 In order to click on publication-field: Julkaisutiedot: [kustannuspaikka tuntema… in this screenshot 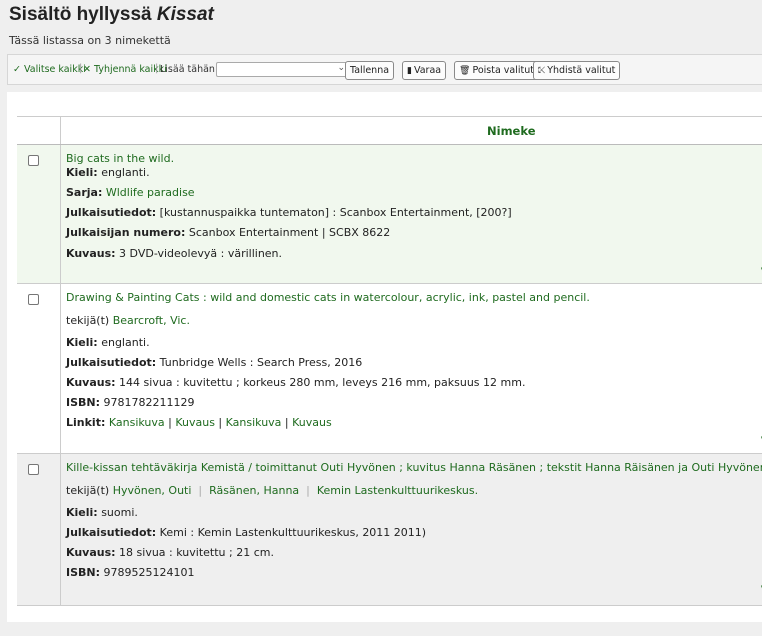, I will do `click(289, 212)`.